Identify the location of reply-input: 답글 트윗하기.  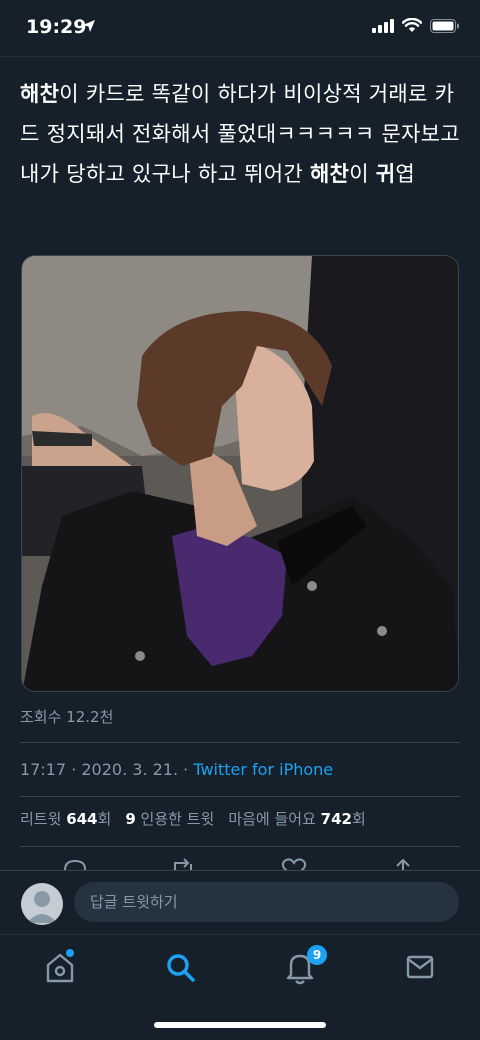
(266, 902).